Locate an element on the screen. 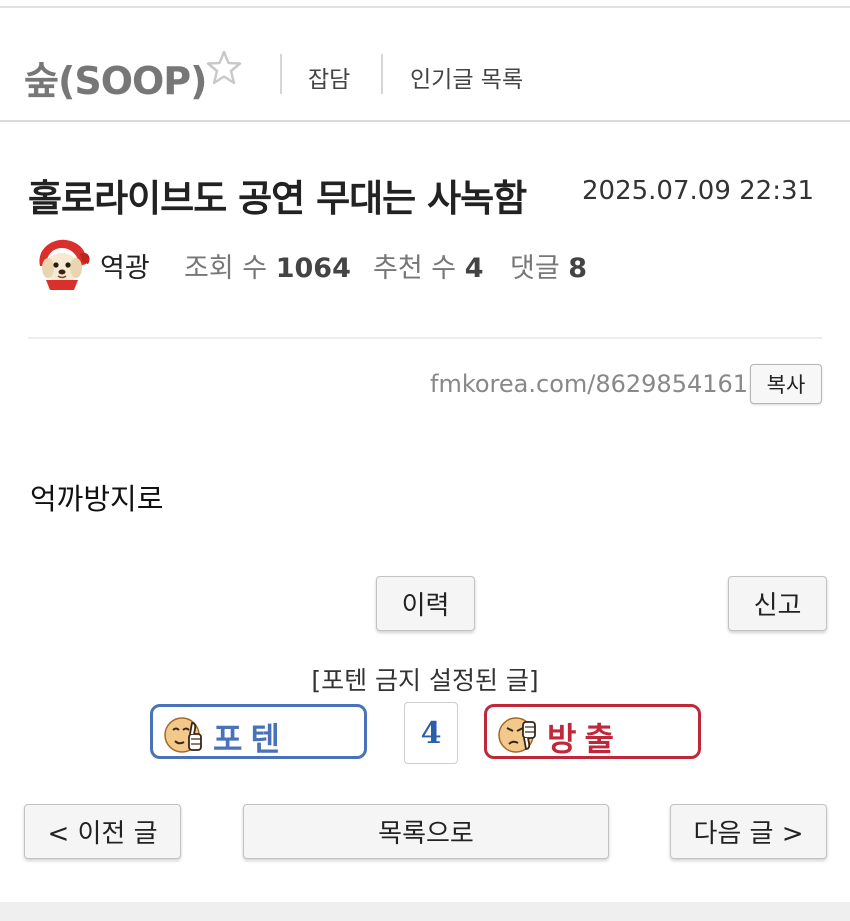 The width and height of the screenshot is (850, 921). recommend-count: 추천 수 4 is located at coordinates (428, 265).